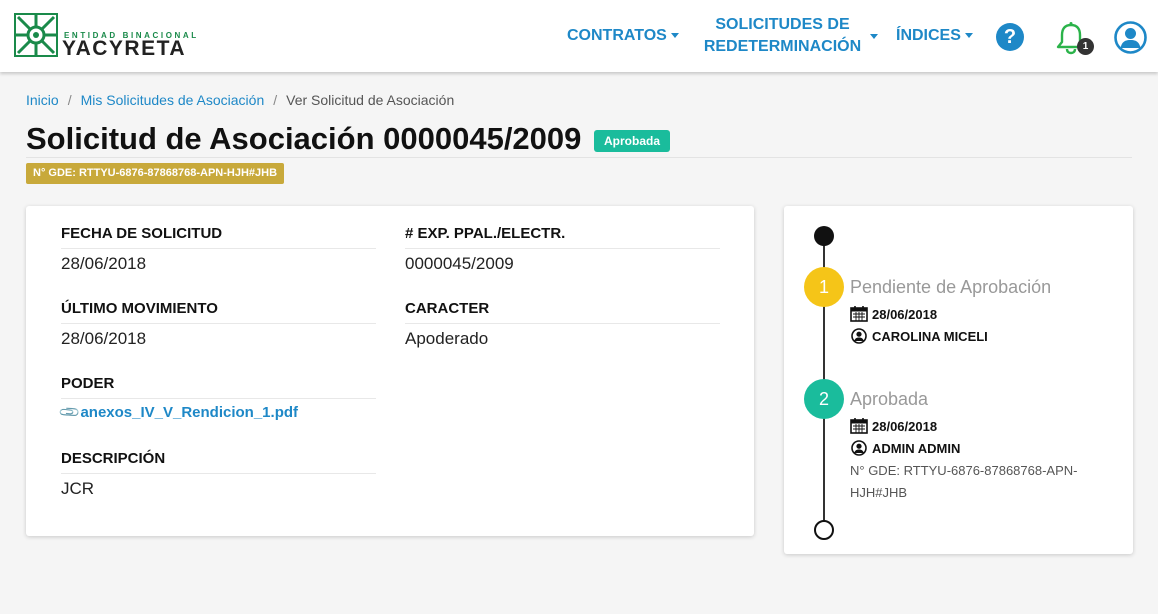 This screenshot has height=614, width=1158. I want to click on breadcrumb-inicio-link: Inicio, so click(42, 100).